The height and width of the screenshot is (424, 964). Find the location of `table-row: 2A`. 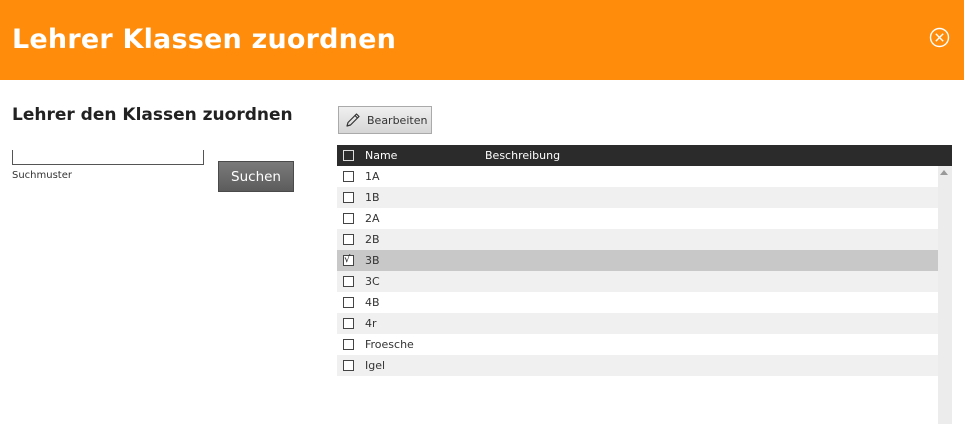

table-row: 2A is located at coordinates (637, 218).